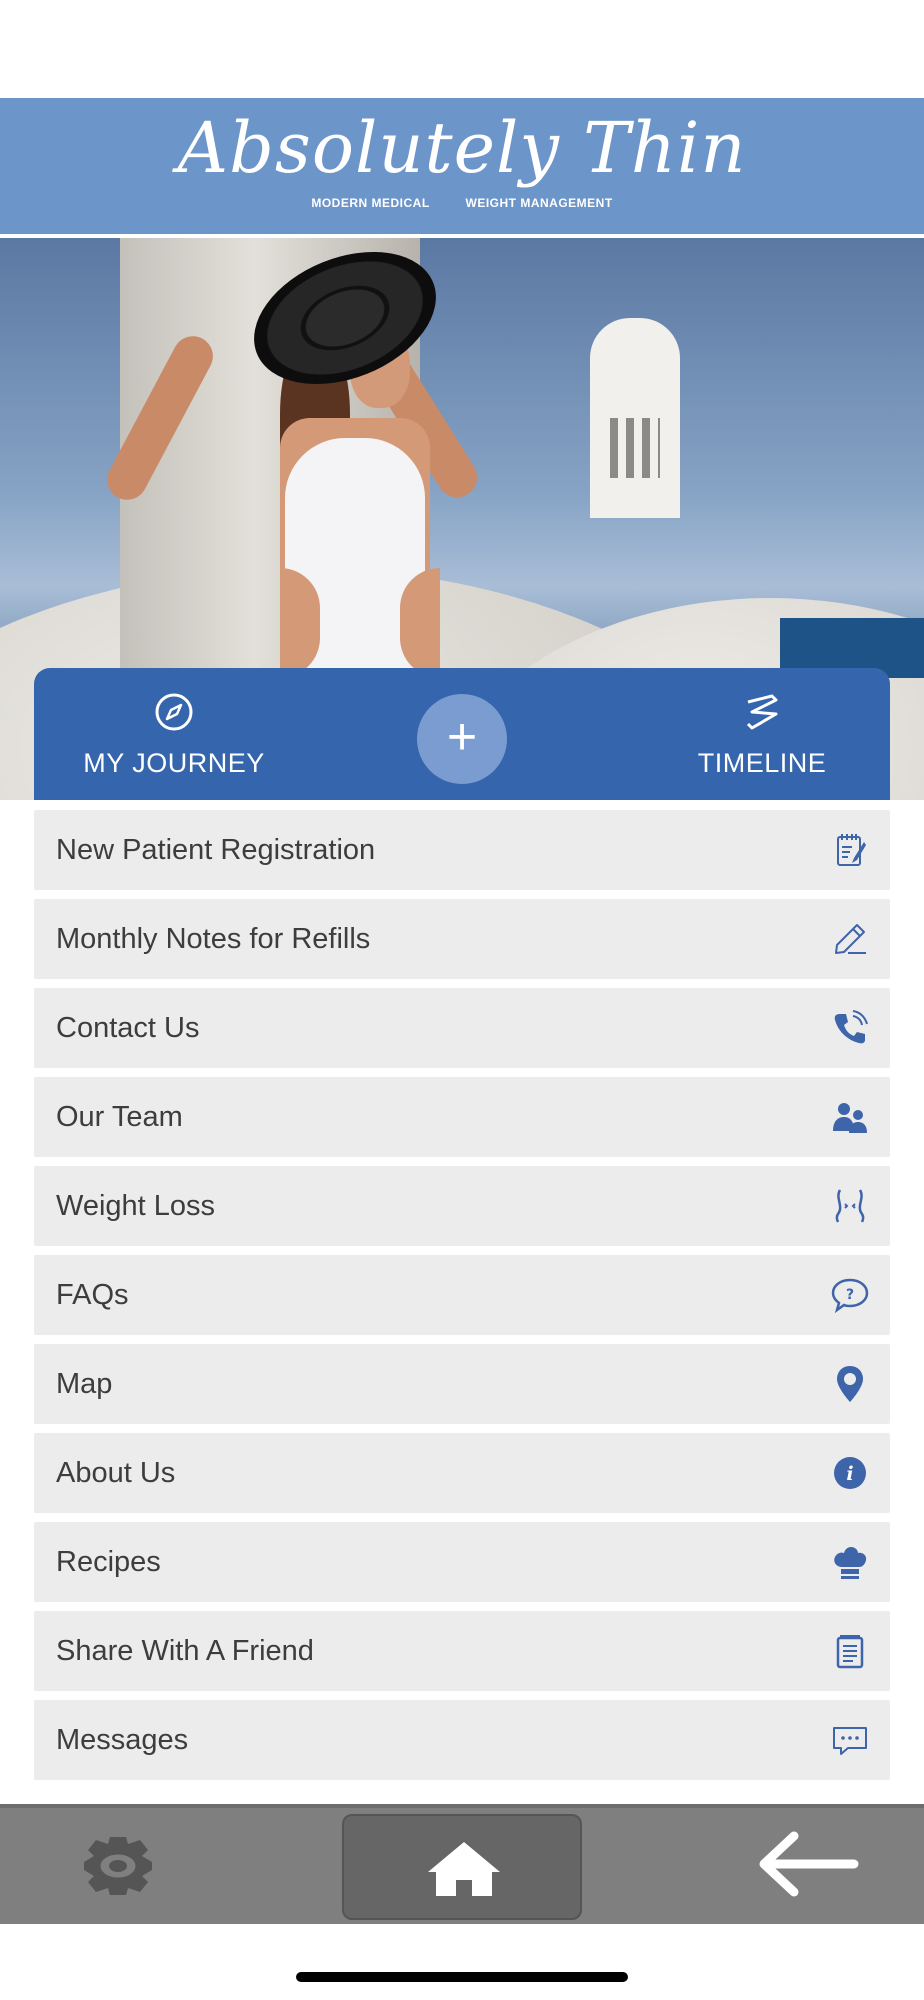 Image resolution: width=924 pixels, height=2000 pixels. I want to click on svg-text: i, so click(849, 1474).